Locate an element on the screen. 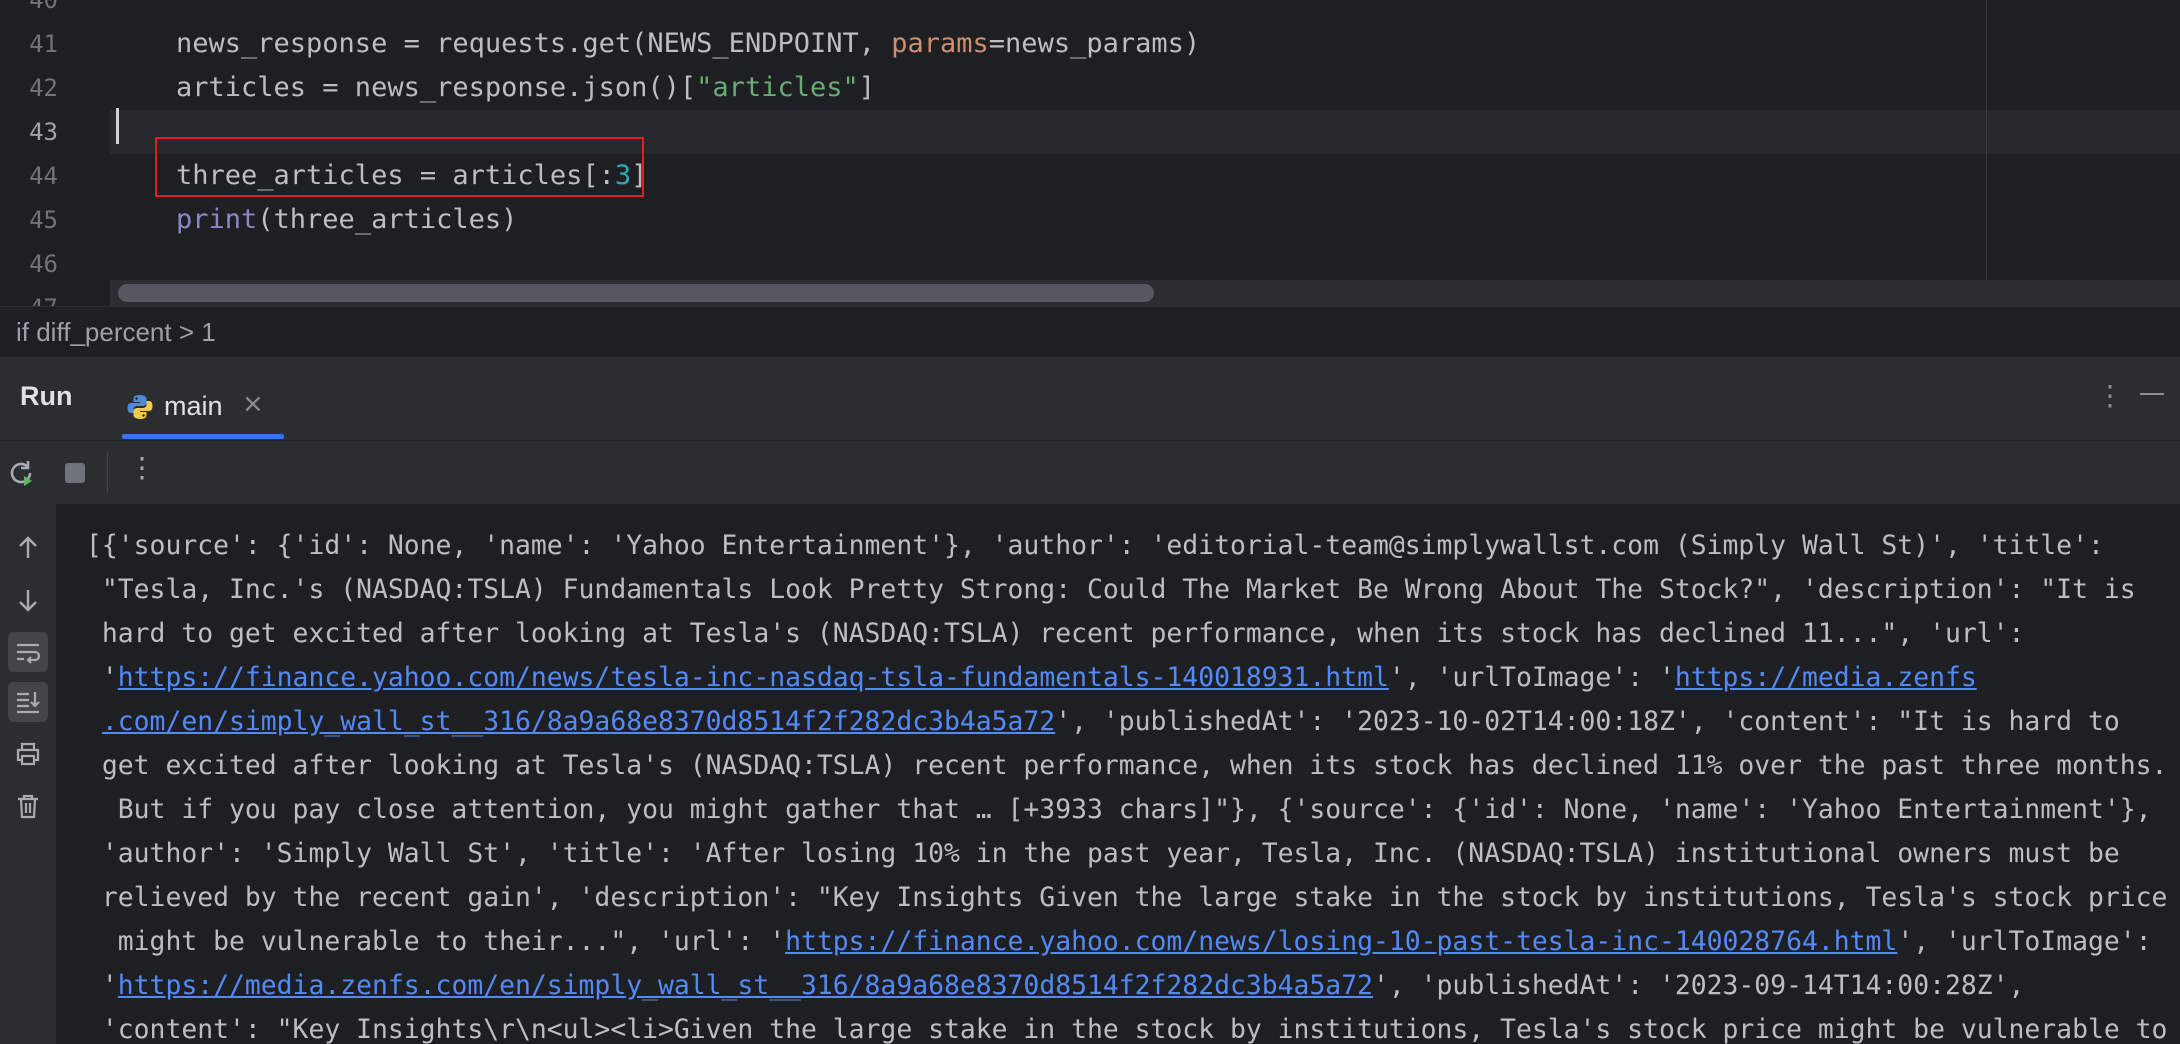 The height and width of the screenshot is (1044, 2180). scroll-down-icon is located at coordinates (28, 600).